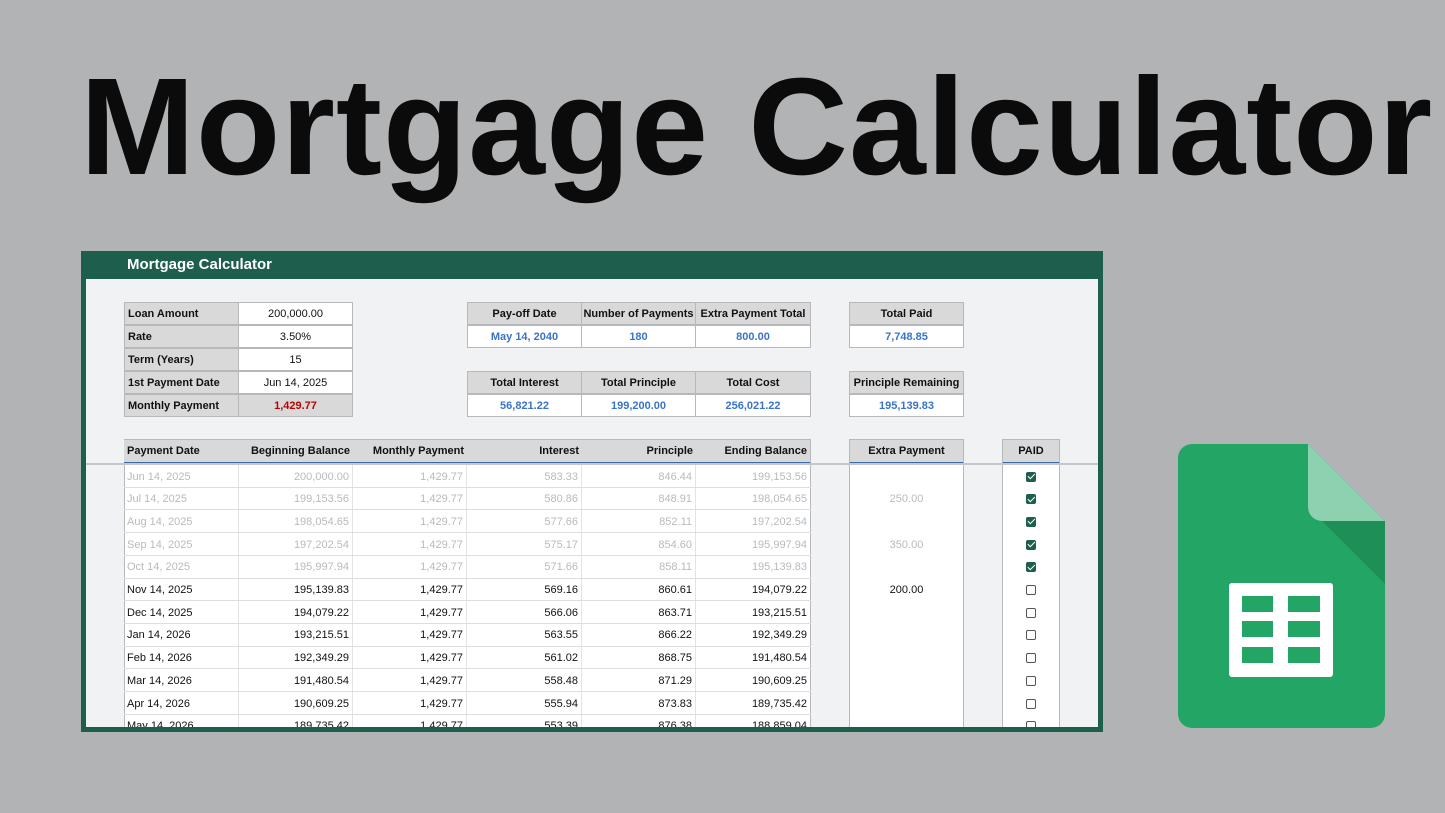 Image resolution: width=1445 pixels, height=813 pixels. What do you see at coordinates (295, 499) in the screenshot?
I see `cell-begin: 199,153.56` at bounding box center [295, 499].